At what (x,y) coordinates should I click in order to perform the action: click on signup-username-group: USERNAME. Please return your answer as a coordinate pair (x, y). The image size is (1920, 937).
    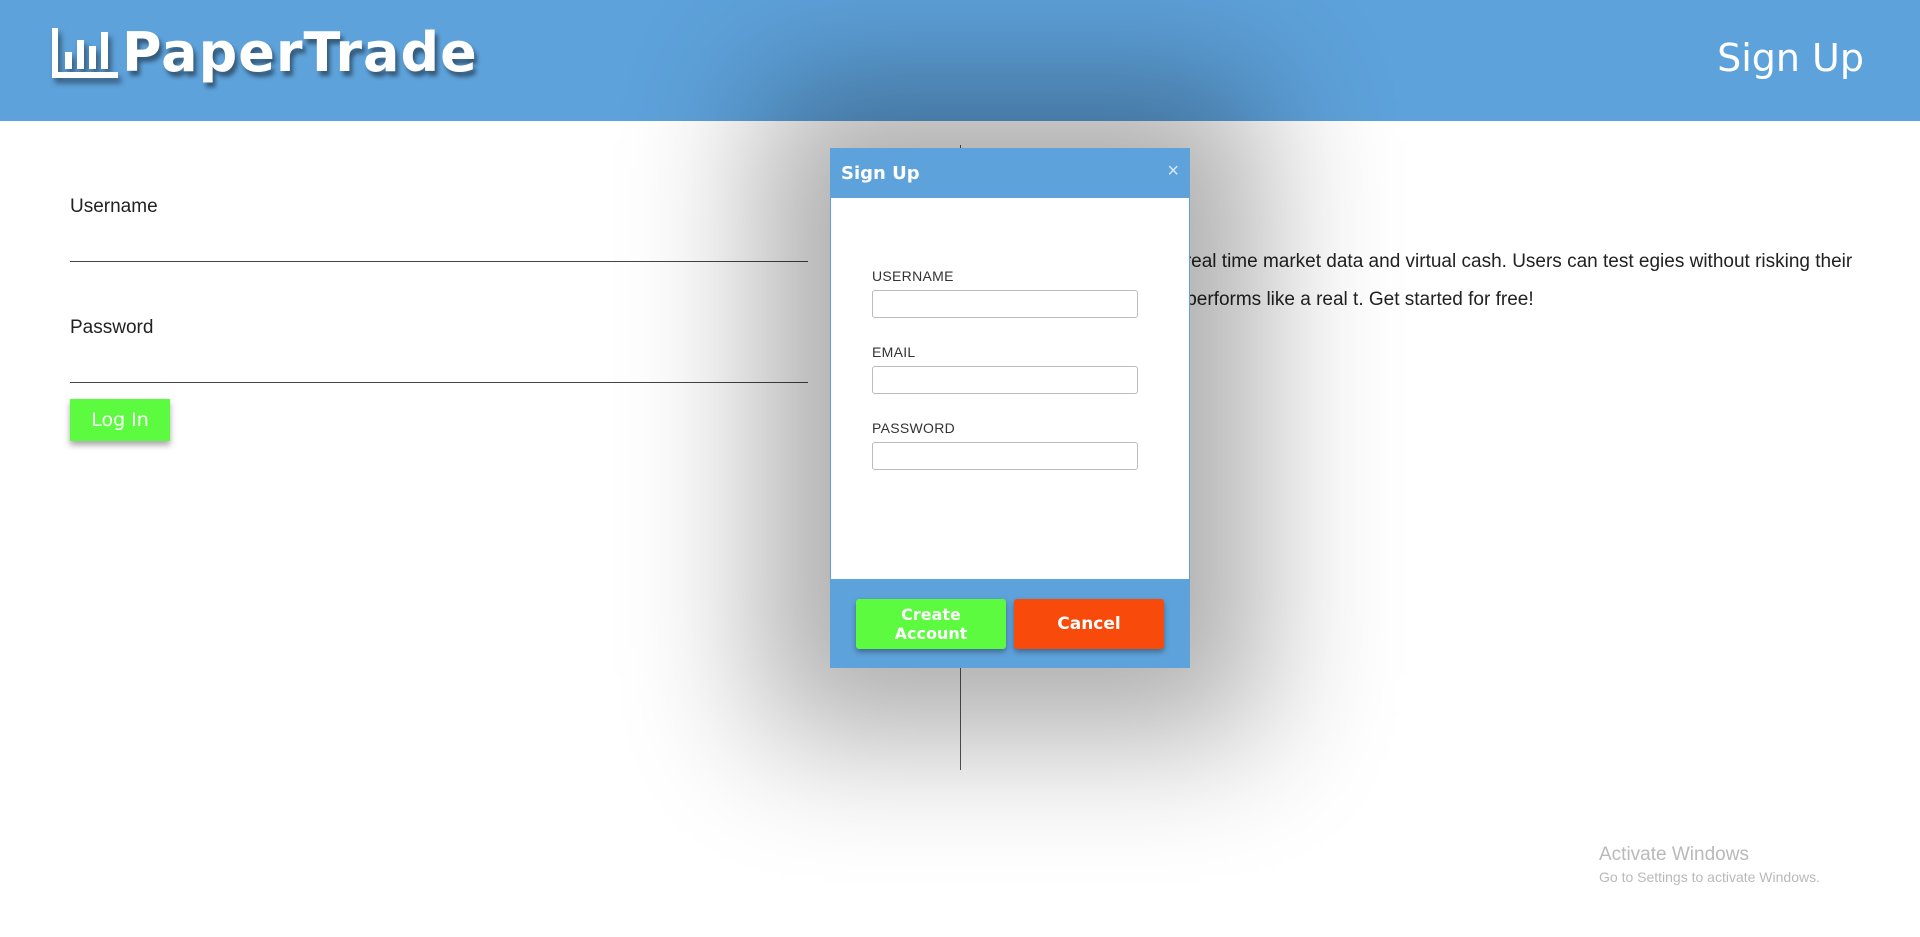
    Looking at the image, I should click on (1006, 293).